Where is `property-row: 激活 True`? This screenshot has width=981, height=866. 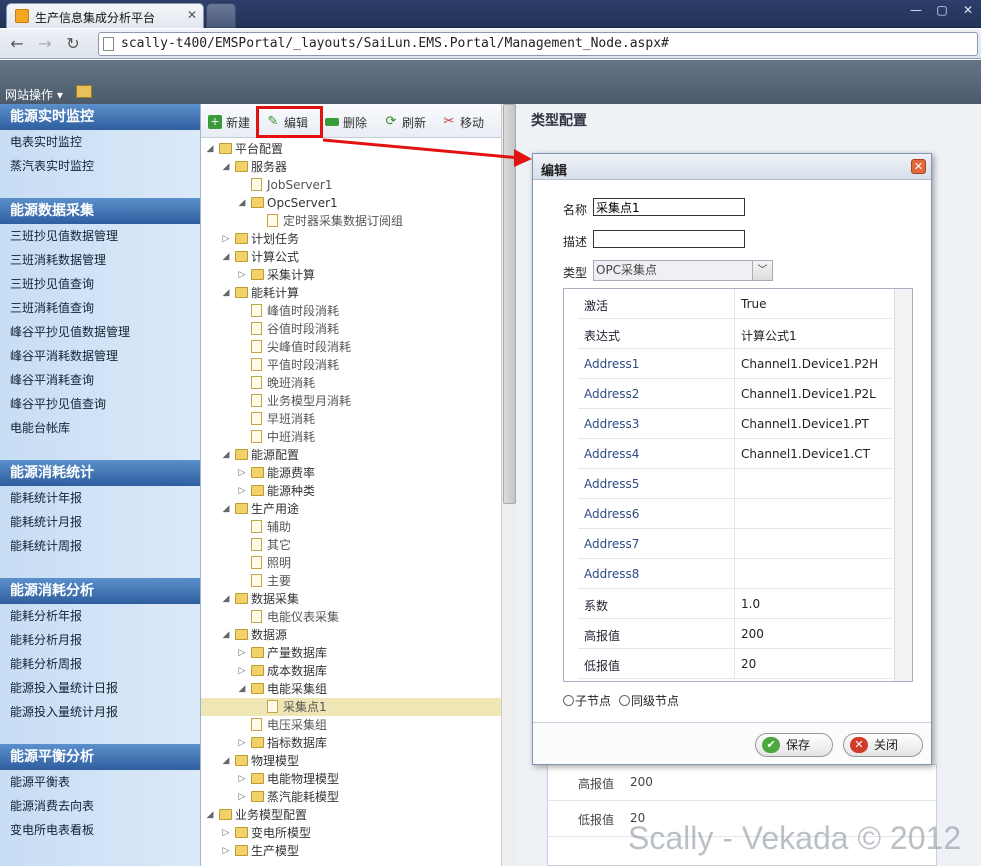
property-row: 激活 True is located at coordinates (735, 304).